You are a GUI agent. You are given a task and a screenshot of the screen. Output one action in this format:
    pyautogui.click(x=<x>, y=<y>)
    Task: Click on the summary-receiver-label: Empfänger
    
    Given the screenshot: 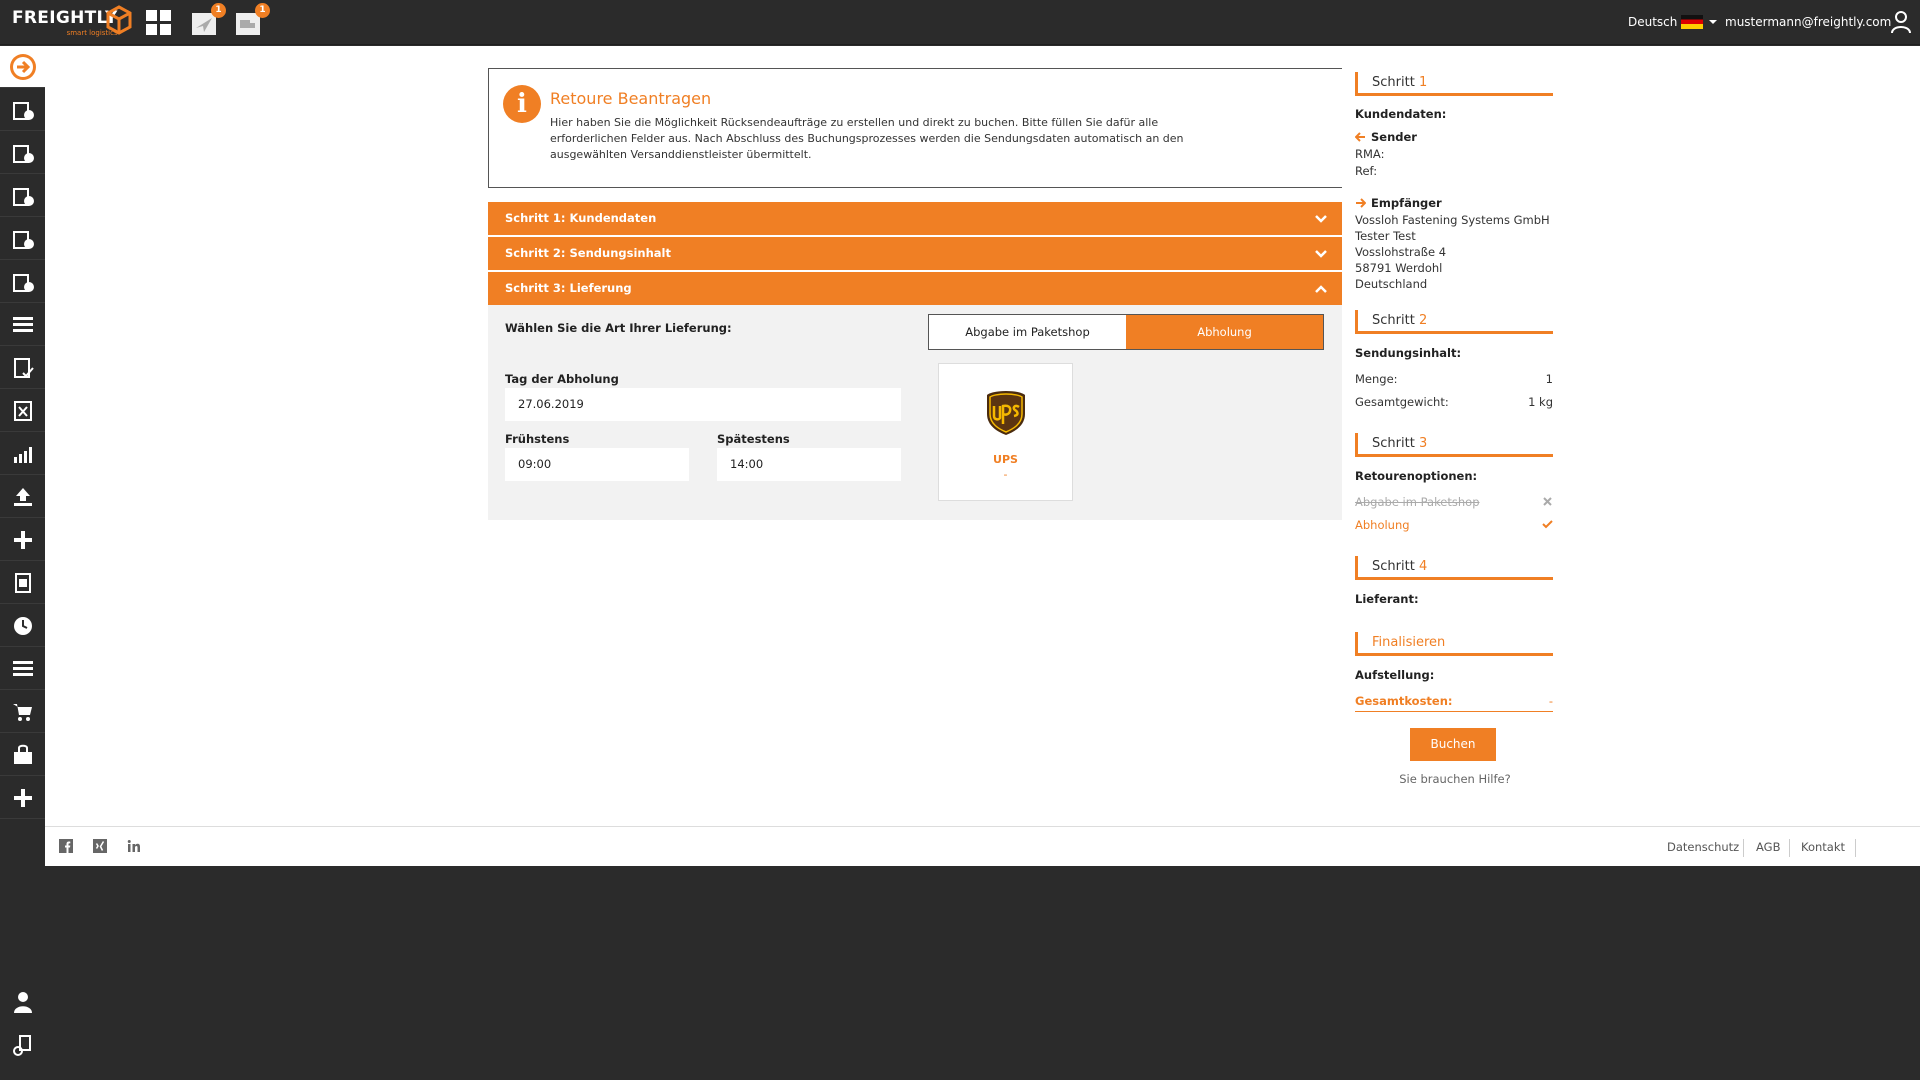 What is the action you would take?
    pyautogui.click(x=1398, y=203)
    